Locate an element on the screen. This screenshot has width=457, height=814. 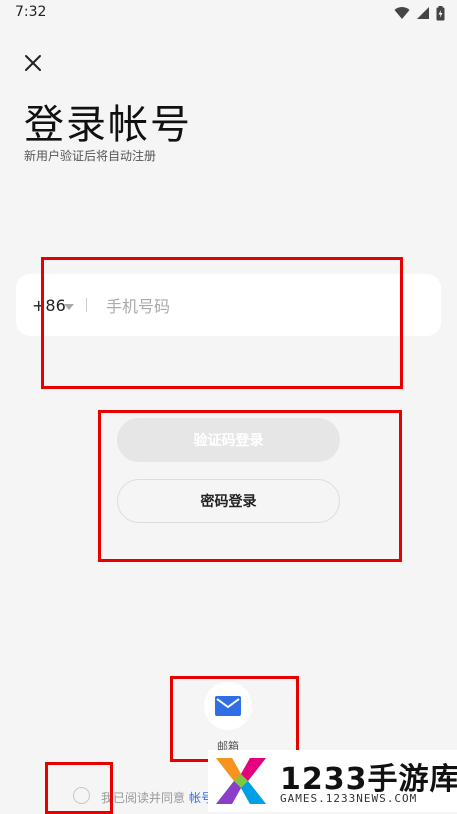
close-icon is located at coordinates (33, 63).